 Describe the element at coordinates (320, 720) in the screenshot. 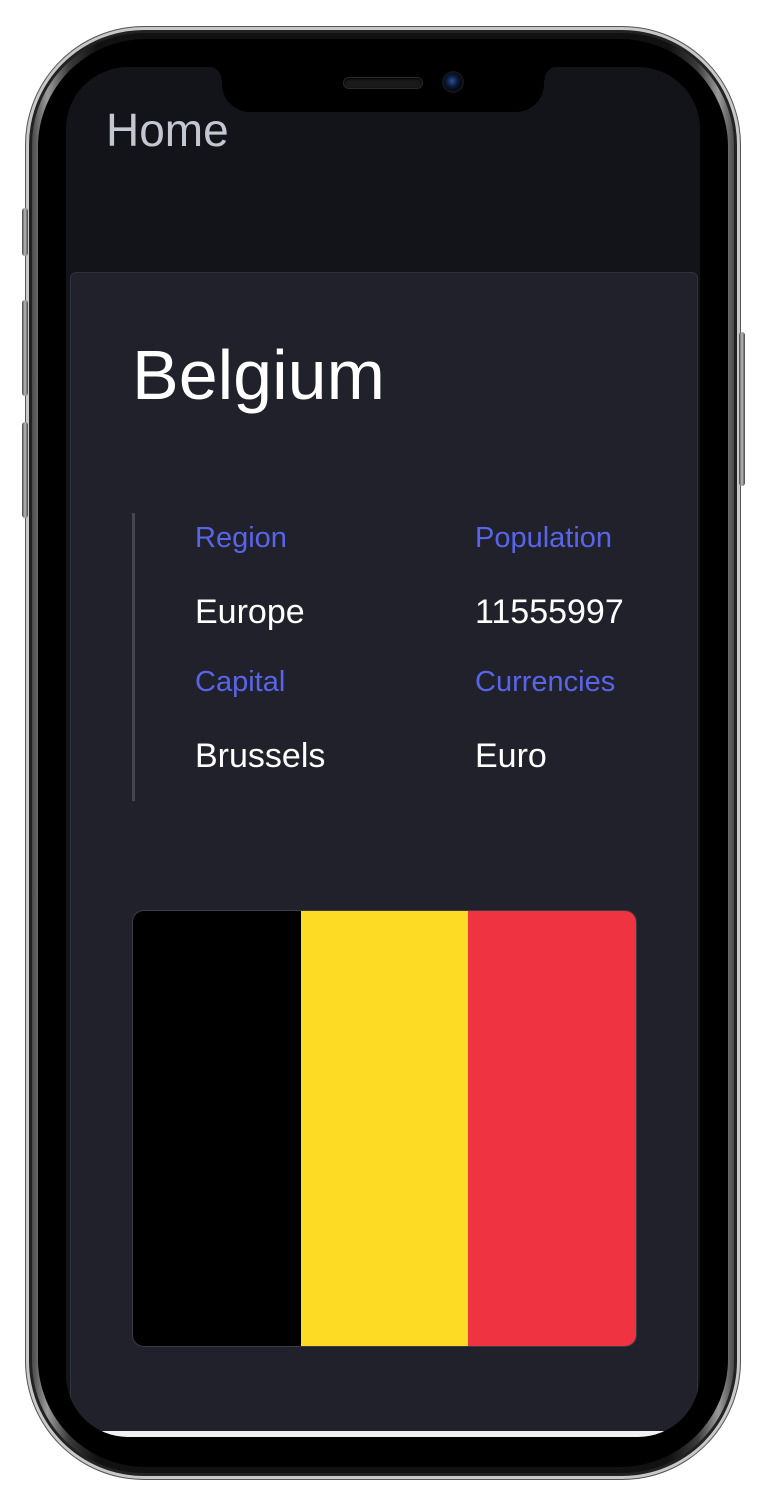

I see `capital-field: Capital Brussels` at that location.